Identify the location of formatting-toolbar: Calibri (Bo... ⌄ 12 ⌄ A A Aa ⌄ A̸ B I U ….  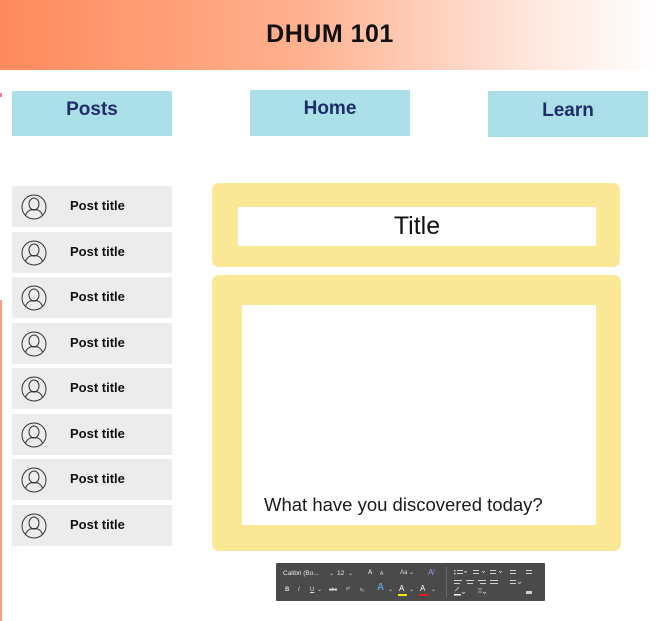
(410, 582).